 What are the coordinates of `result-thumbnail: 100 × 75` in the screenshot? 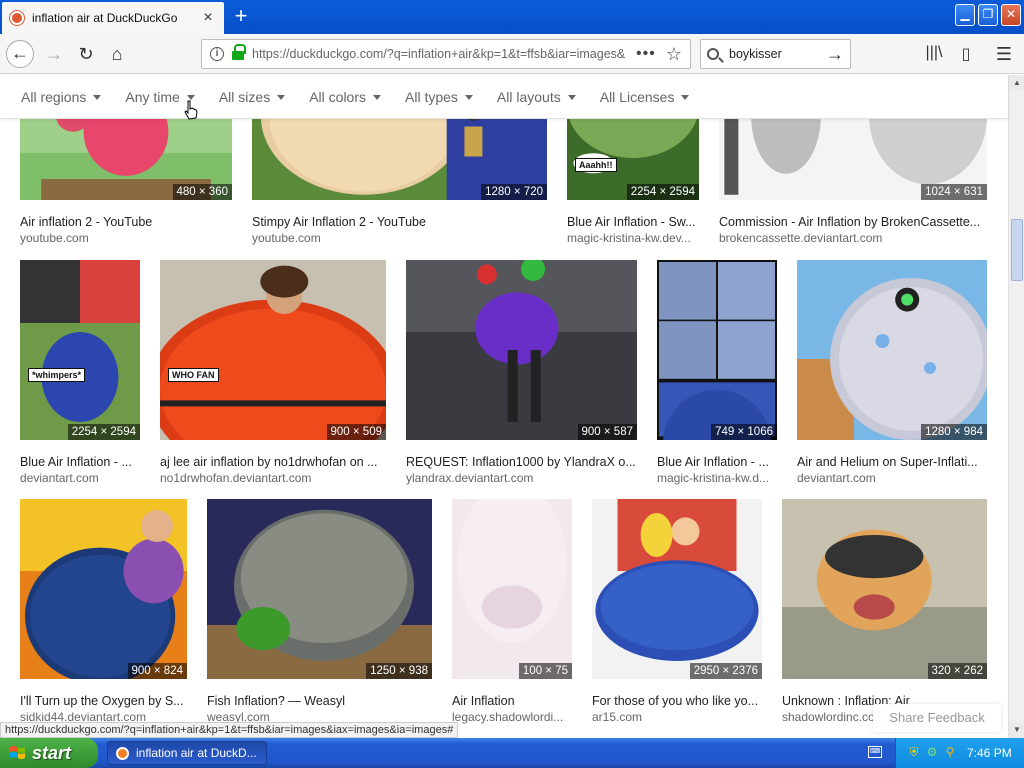 It's located at (512, 589).